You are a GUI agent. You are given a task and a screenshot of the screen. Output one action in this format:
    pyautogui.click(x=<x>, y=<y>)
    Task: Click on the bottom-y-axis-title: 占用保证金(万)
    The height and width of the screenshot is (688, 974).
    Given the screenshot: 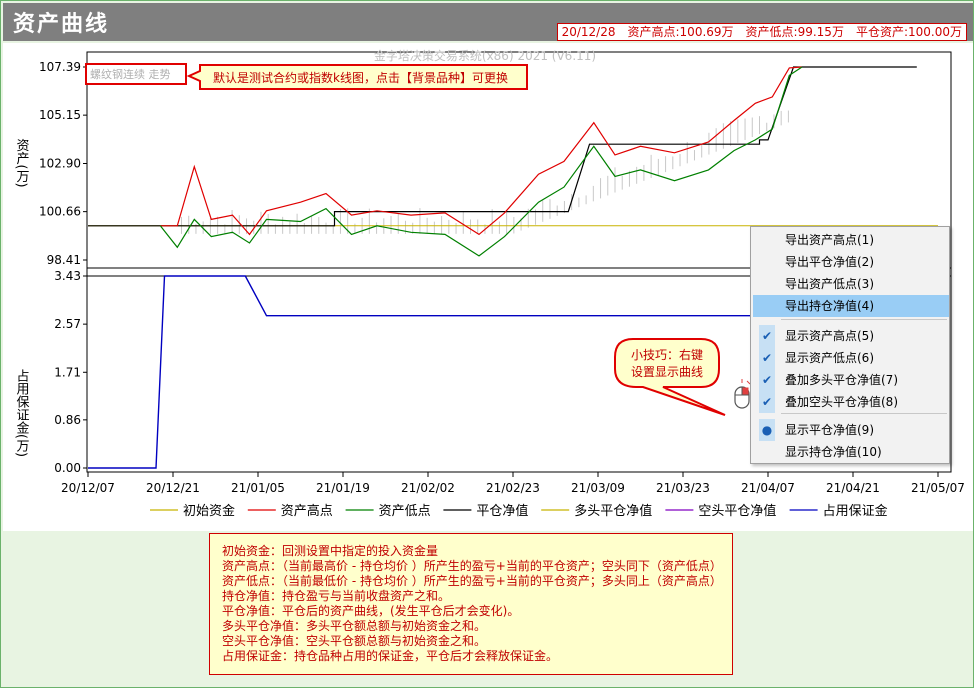 What is the action you would take?
    pyautogui.click(x=22, y=413)
    